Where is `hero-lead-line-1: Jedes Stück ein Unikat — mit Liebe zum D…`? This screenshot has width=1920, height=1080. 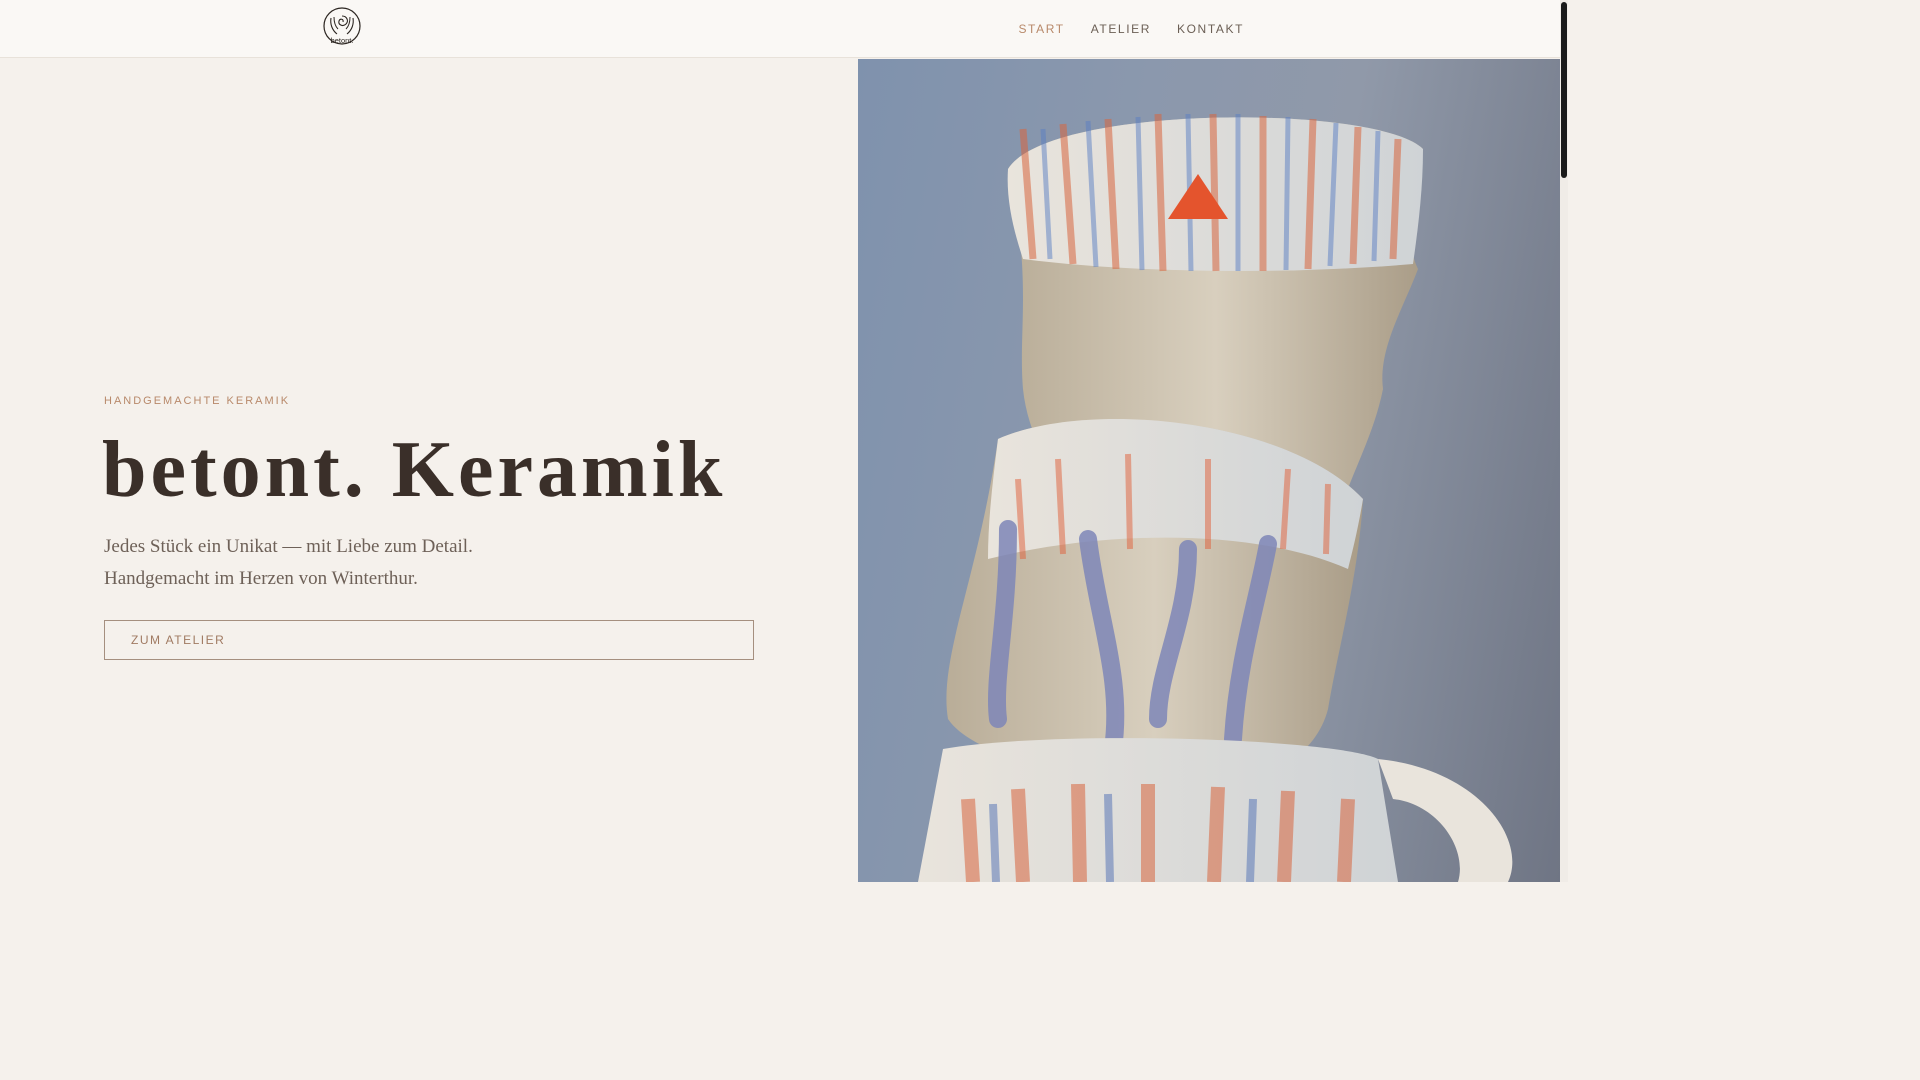 hero-lead-line-1: Jedes Stück ein Unikat — mit Liebe zum D… is located at coordinates (288, 546).